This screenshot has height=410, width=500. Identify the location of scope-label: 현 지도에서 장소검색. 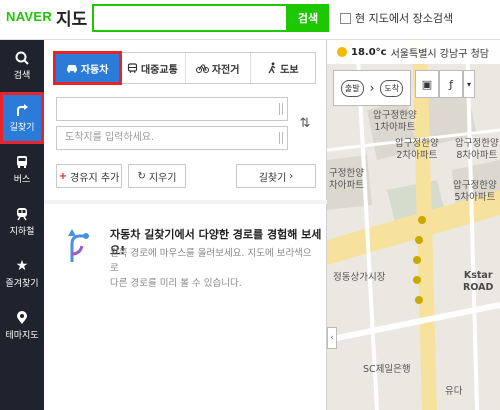
(404, 18).